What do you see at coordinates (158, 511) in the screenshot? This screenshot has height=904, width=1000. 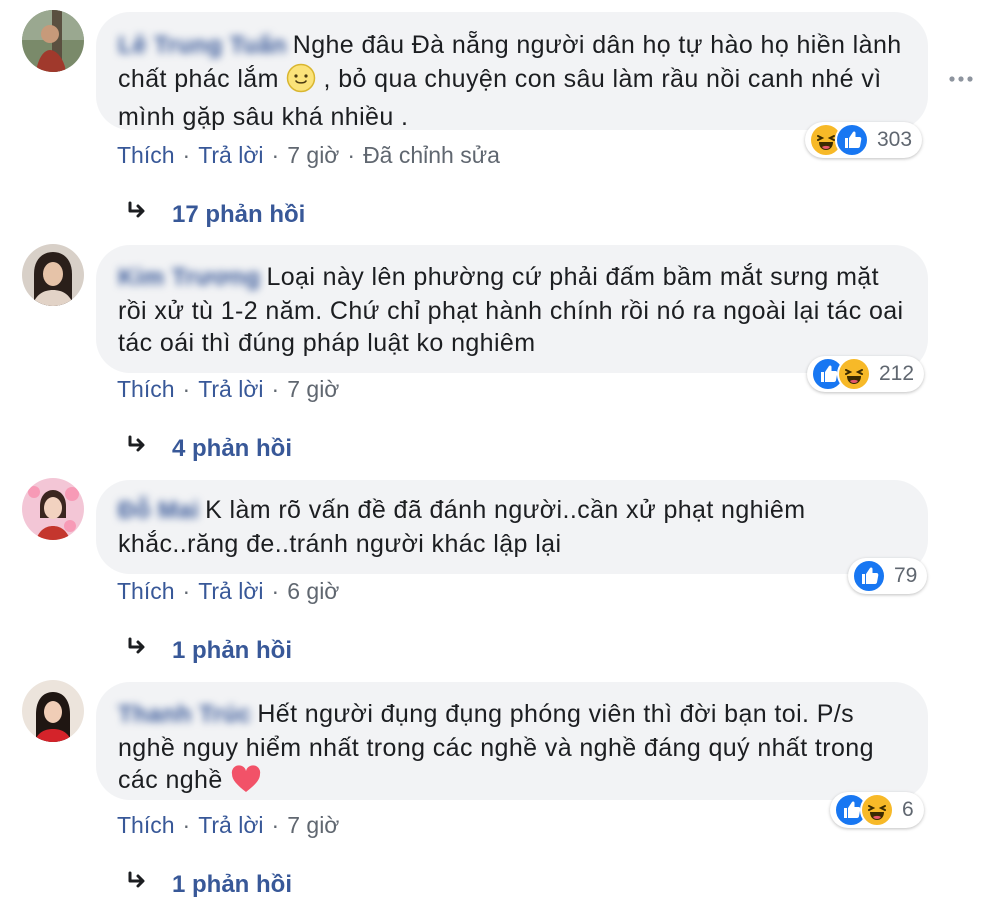 I see `comment-author: Đỗ Mai` at bounding box center [158, 511].